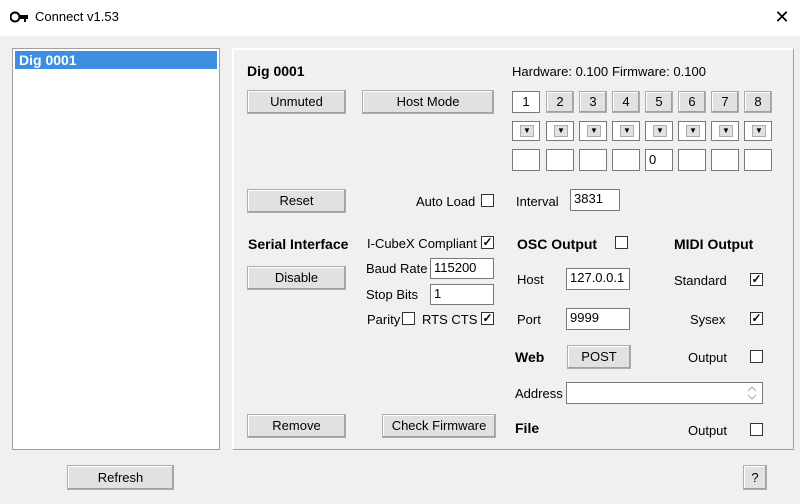 Image resolution: width=800 pixels, height=504 pixels. Describe the element at coordinates (593, 102) in the screenshot. I see `channel-3-button: 3` at that location.